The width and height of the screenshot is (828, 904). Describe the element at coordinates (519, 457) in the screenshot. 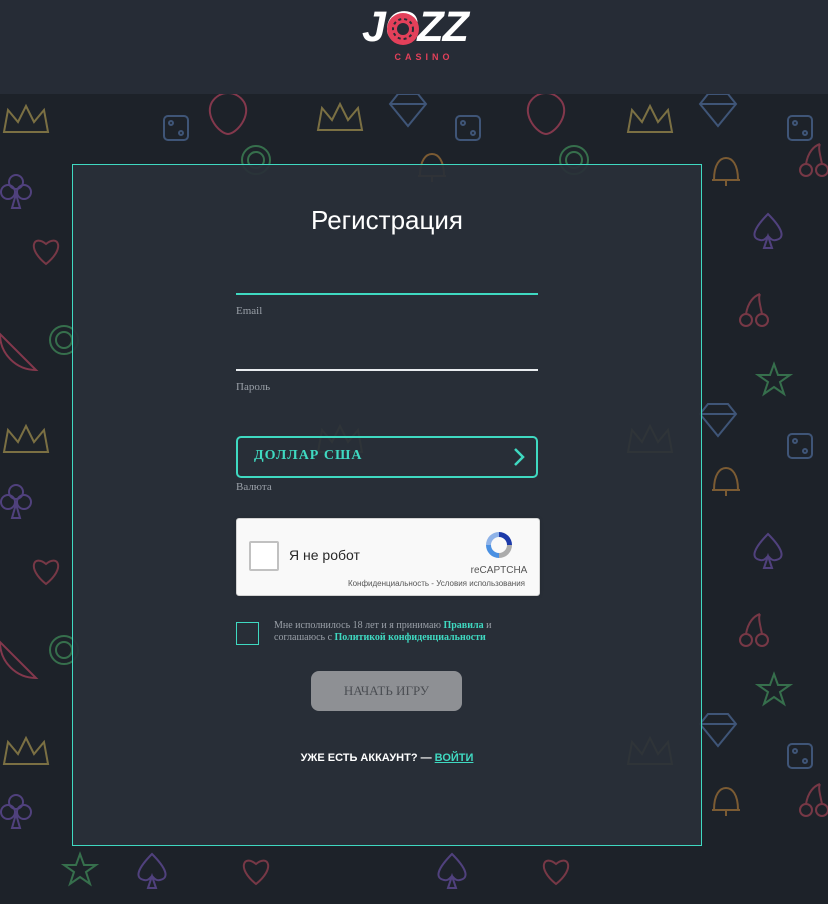

I see `chevron-right-icon` at that location.